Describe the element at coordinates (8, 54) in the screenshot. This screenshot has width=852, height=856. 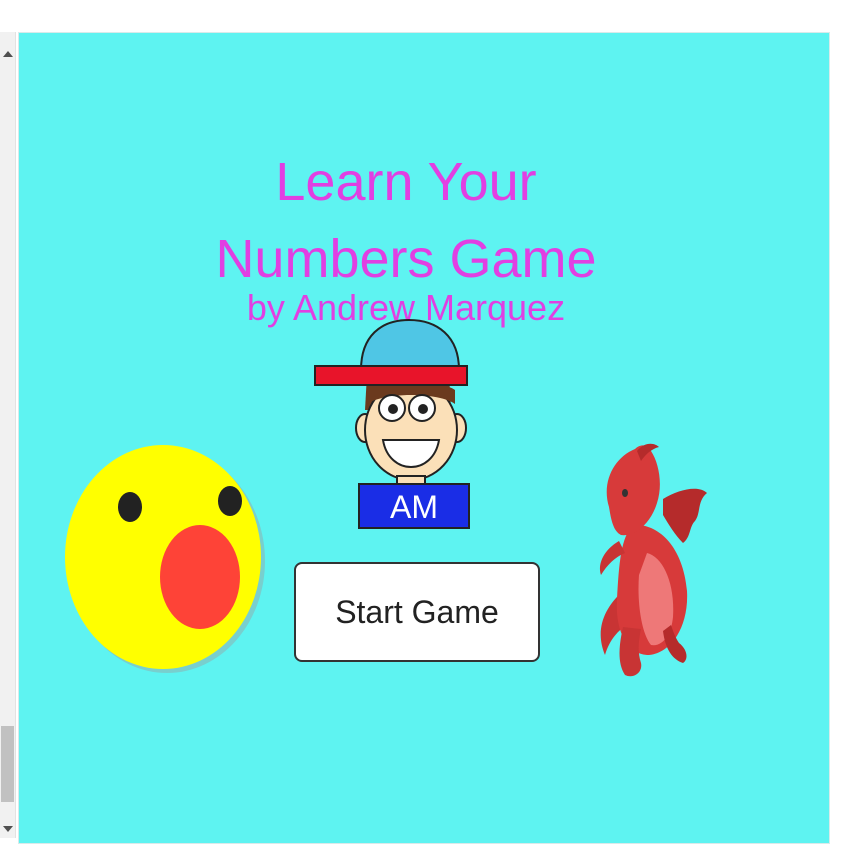
I see `scroll-up-icon` at that location.